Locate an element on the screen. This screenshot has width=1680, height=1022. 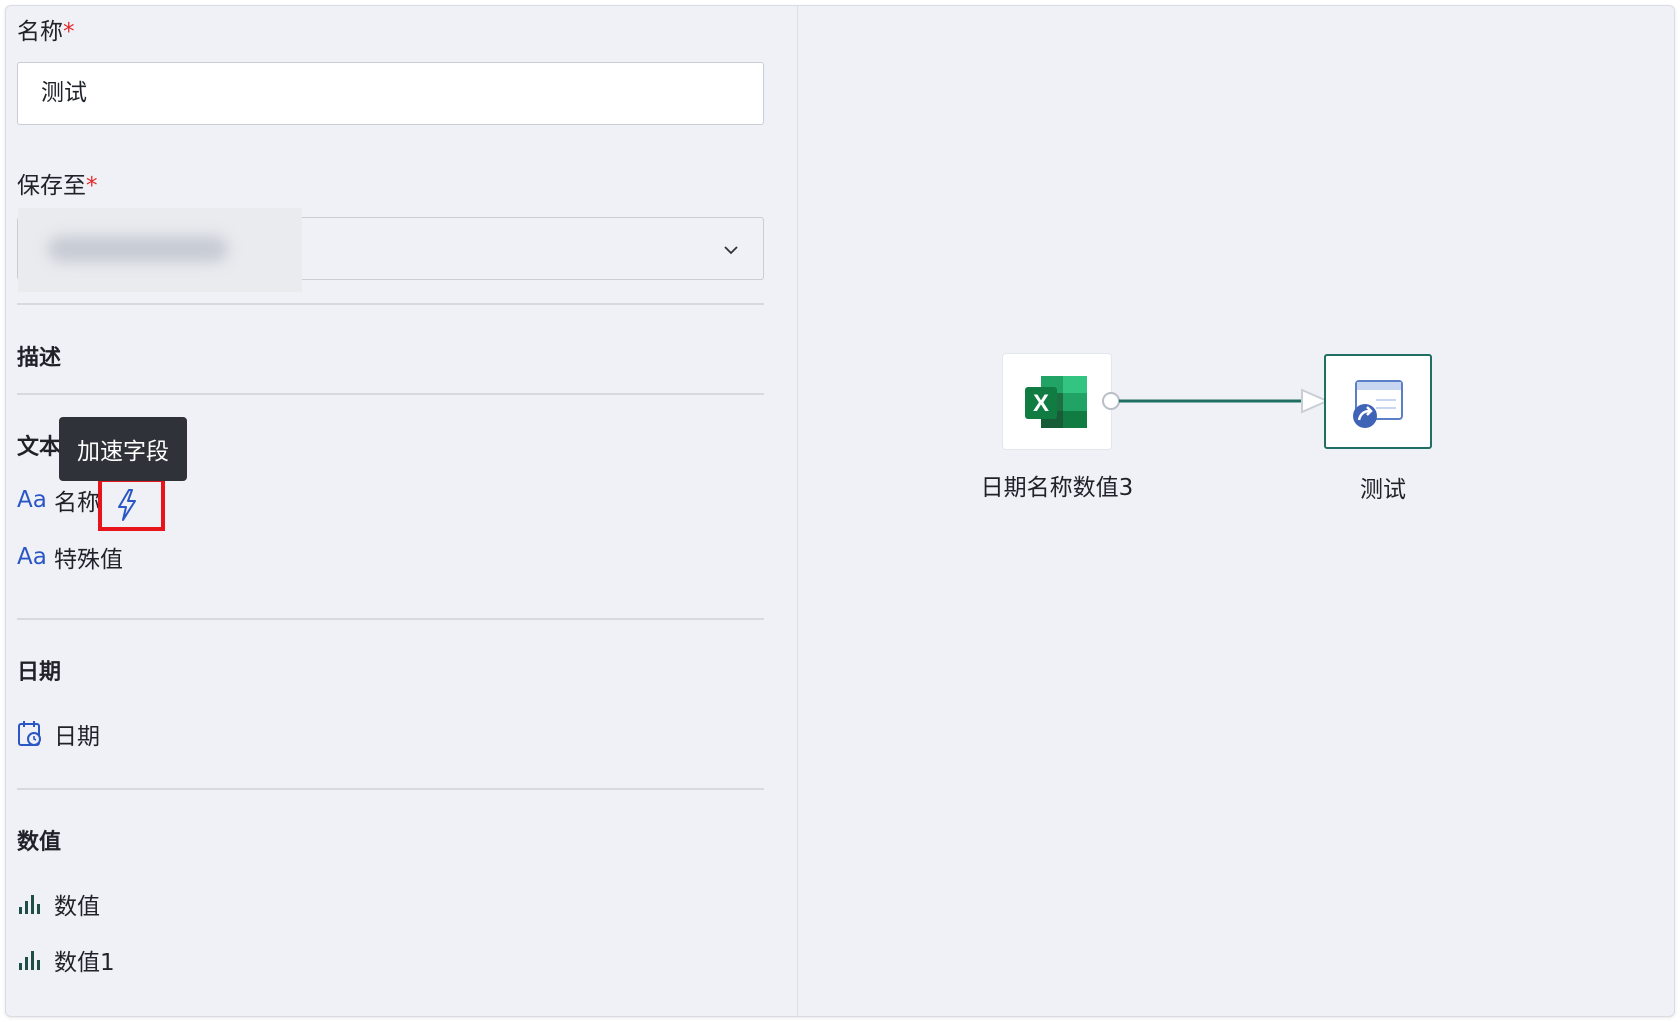
section-title-number: 数值 is located at coordinates (39, 842).